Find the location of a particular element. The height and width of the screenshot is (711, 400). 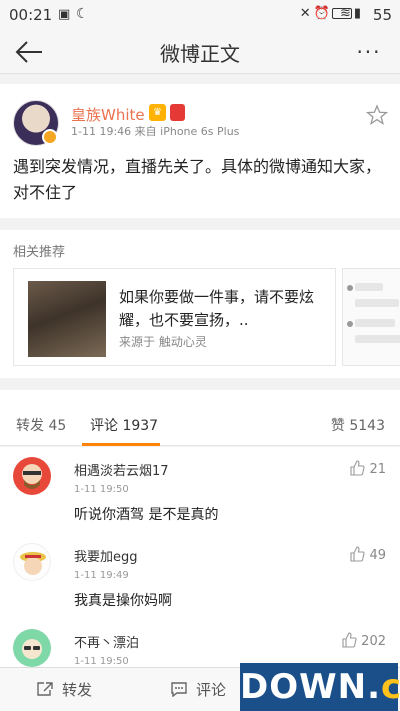

comment-button: 评论 is located at coordinates (198, 689).